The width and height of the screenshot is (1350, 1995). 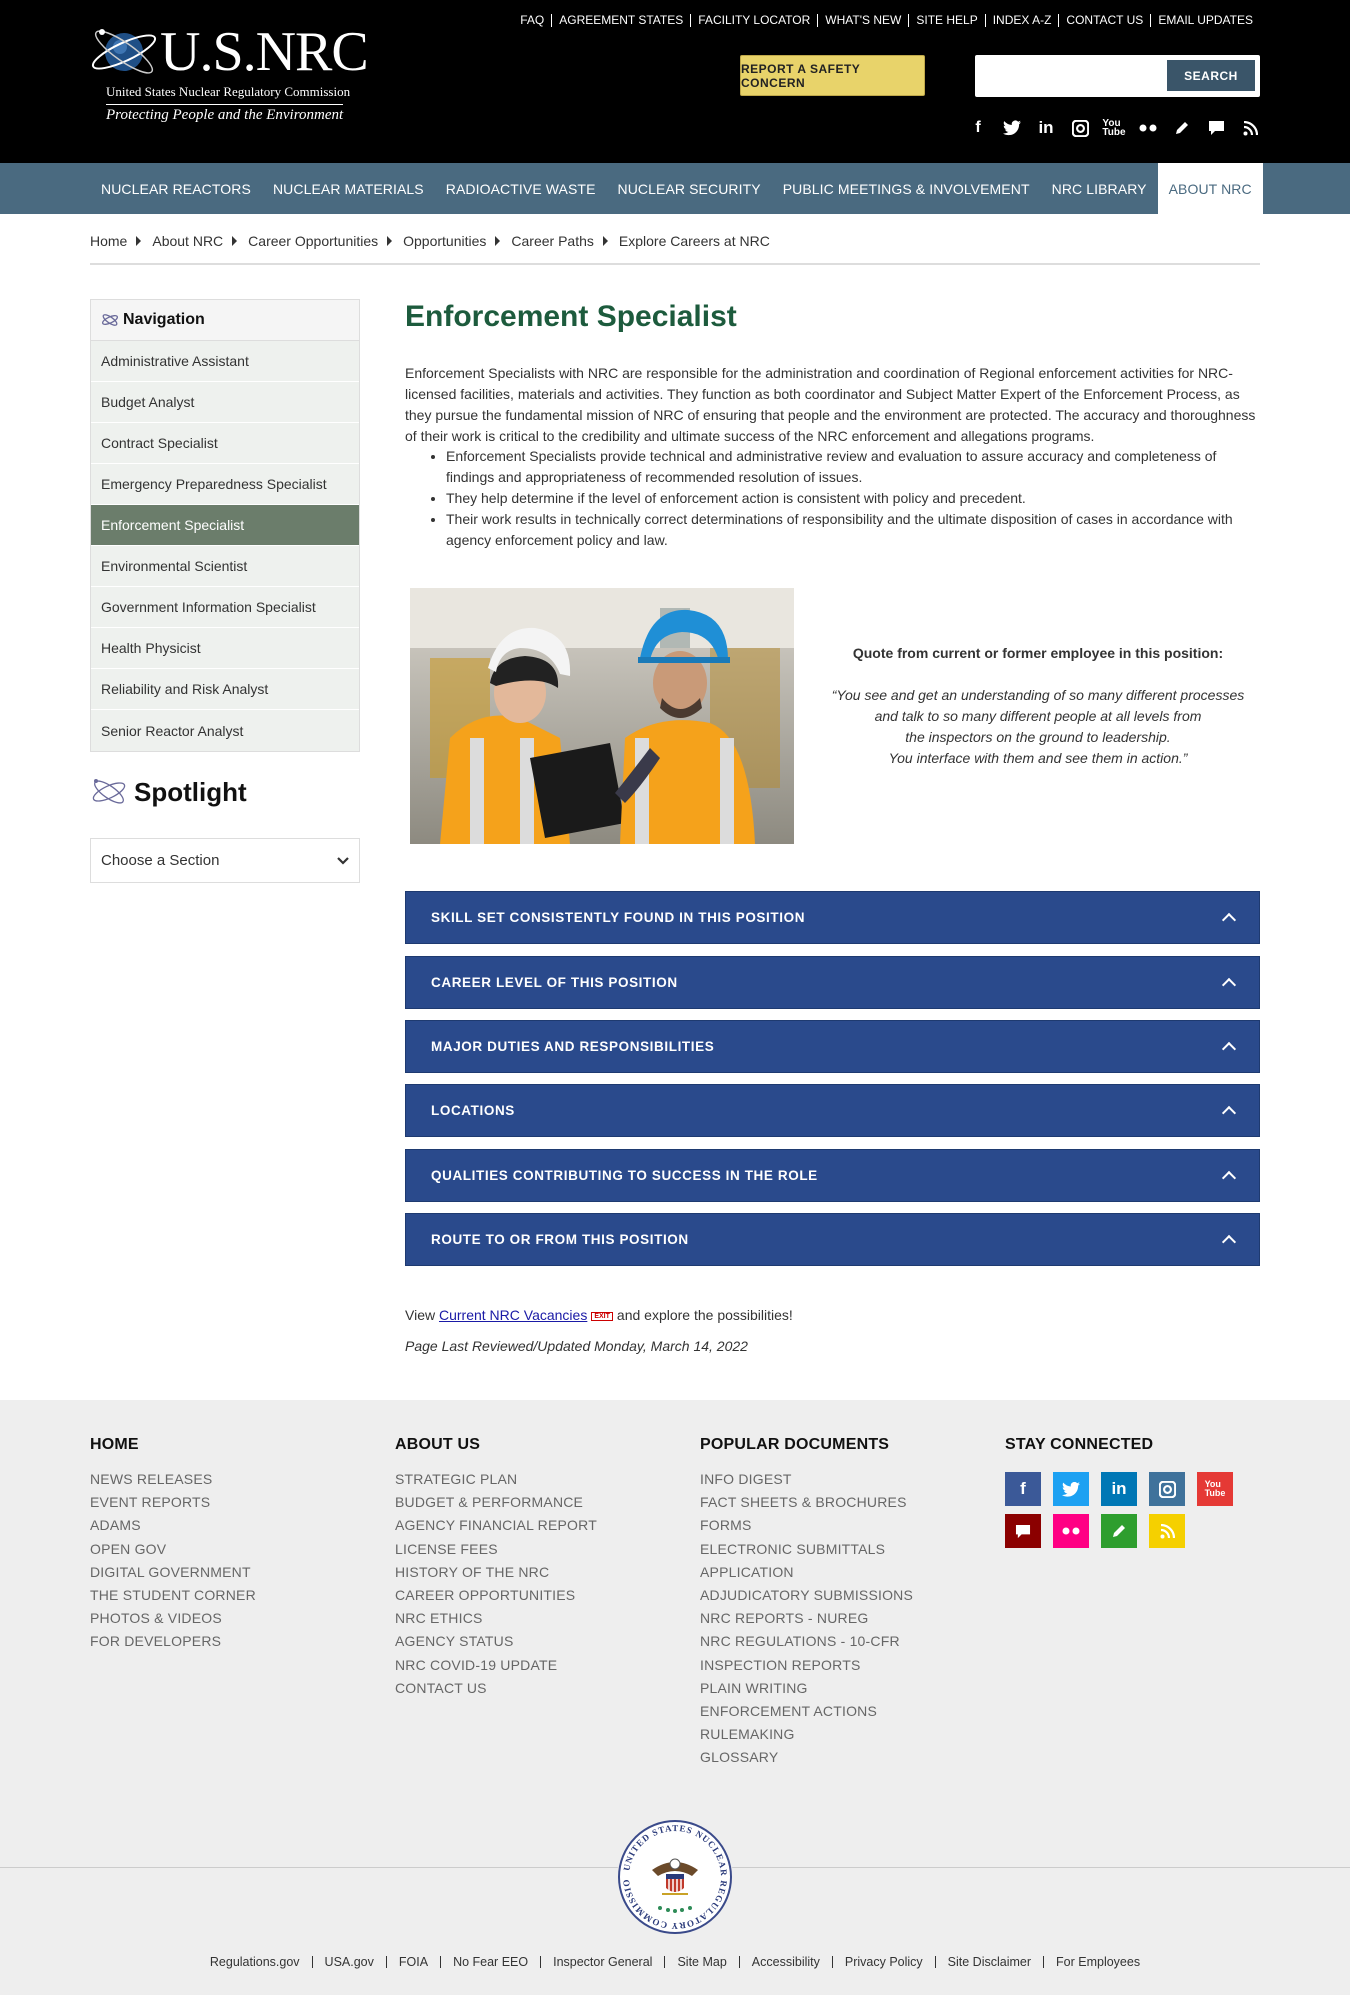 I want to click on footer-link: EVENT REPORTS, so click(x=173, y=1502).